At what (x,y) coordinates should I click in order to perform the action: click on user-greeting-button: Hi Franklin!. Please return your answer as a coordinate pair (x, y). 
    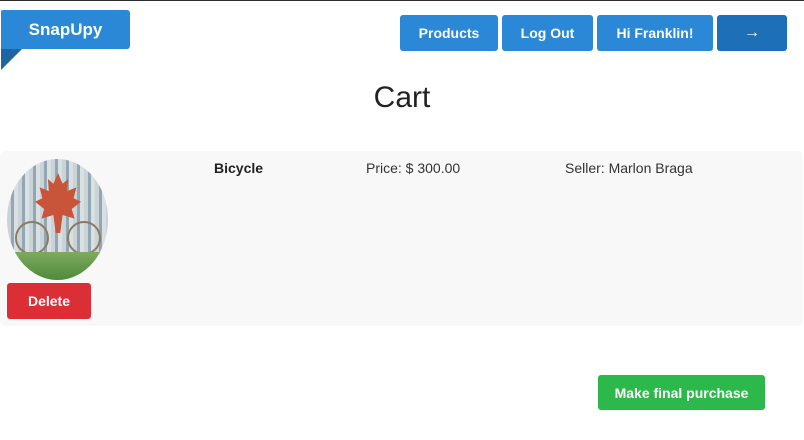
    Looking at the image, I should click on (655, 33).